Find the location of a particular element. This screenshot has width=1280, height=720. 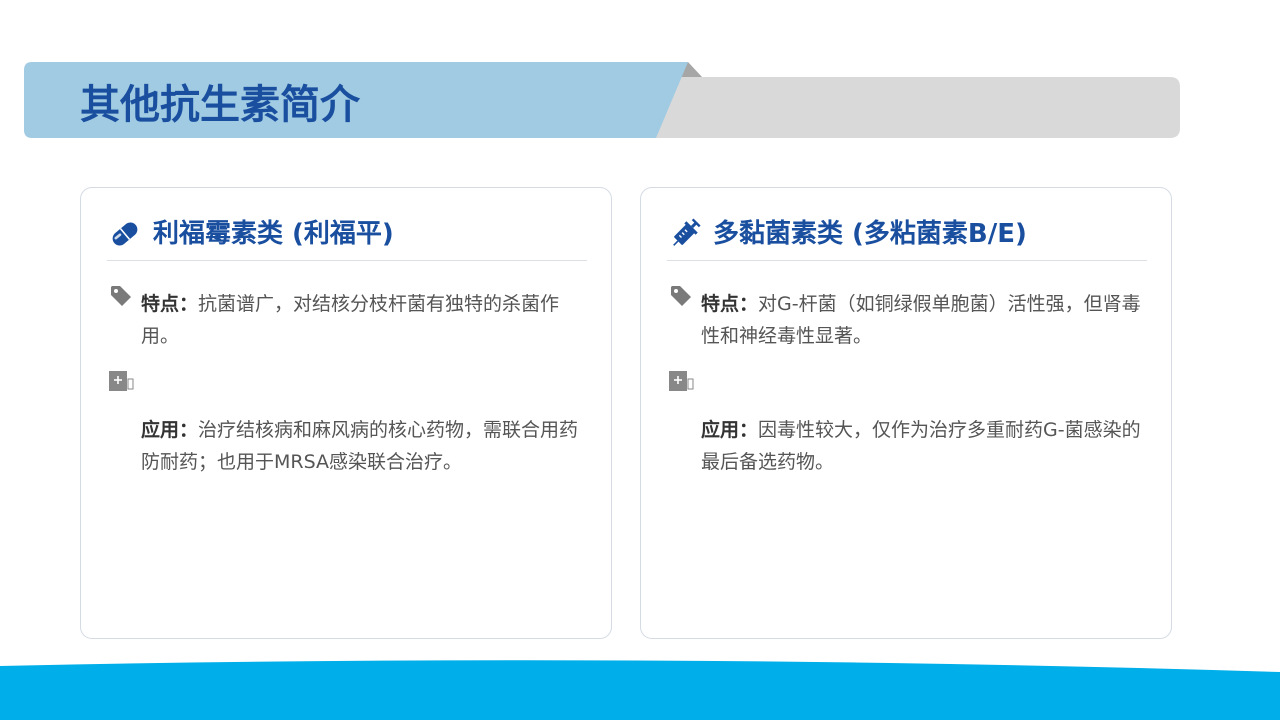

application-paragraph: 应用：因毒性较大，仅作为治疗多重耐药G-菌感染的最后备选药物。 is located at coordinates (926, 446).